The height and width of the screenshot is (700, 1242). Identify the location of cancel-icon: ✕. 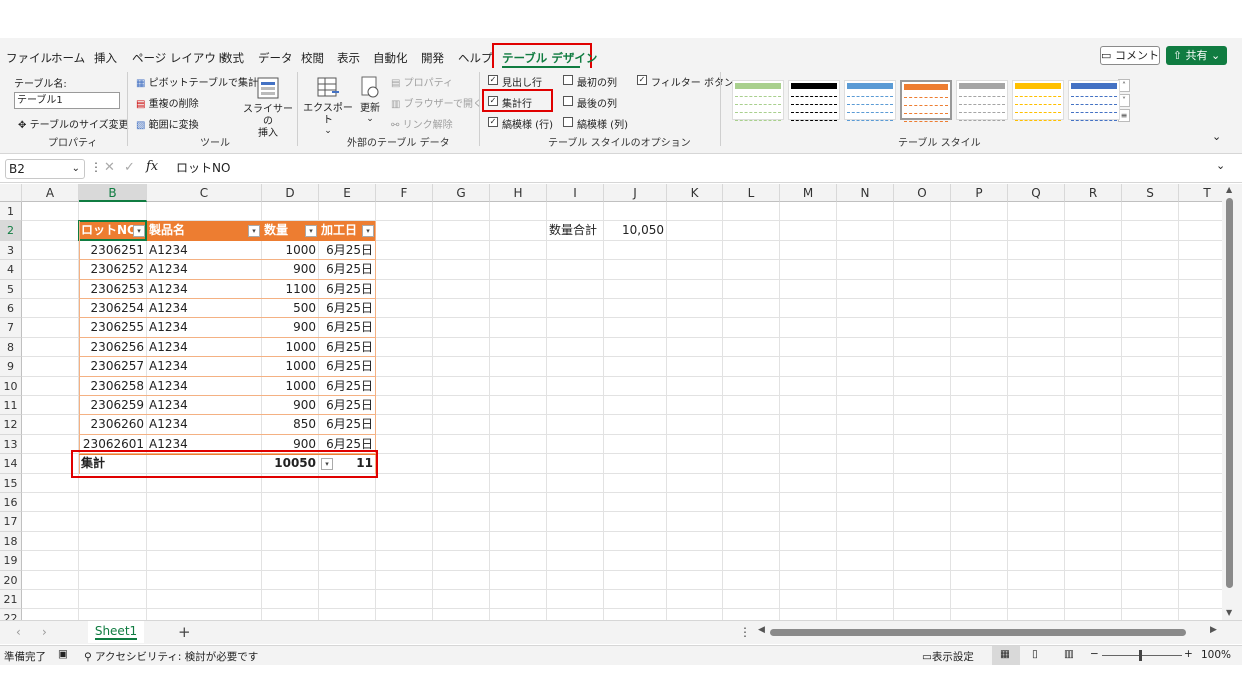
(109, 167).